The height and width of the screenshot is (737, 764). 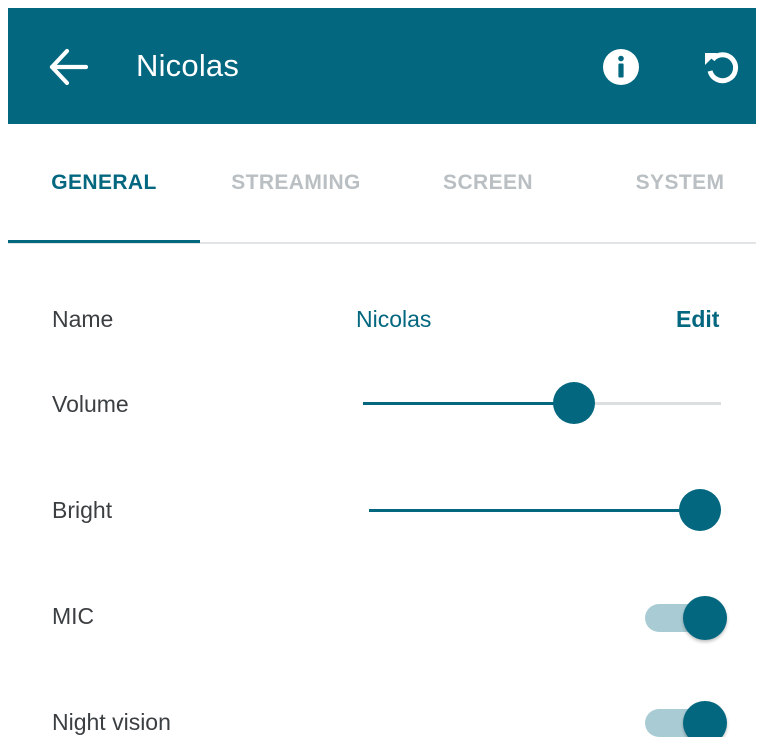 I want to click on bright-label: Bright, so click(x=82, y=510).